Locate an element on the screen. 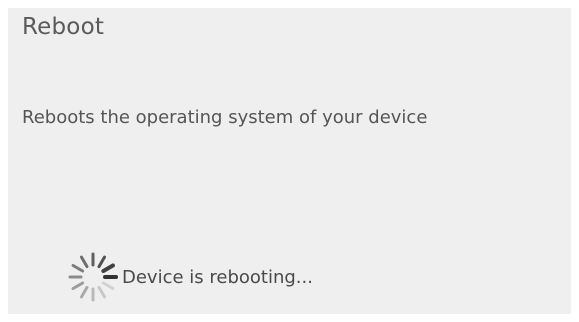 The height and width of the screenshot is (322, 579). loading-spinner-icon is located at coordinates (93, 277).